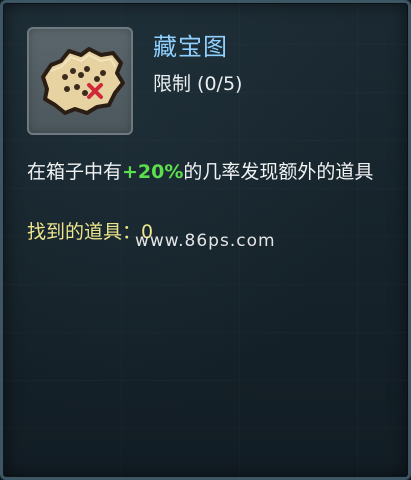 The image size is (411, 480). I want to click on watermark: www.86ps.com, so click(205, 241).